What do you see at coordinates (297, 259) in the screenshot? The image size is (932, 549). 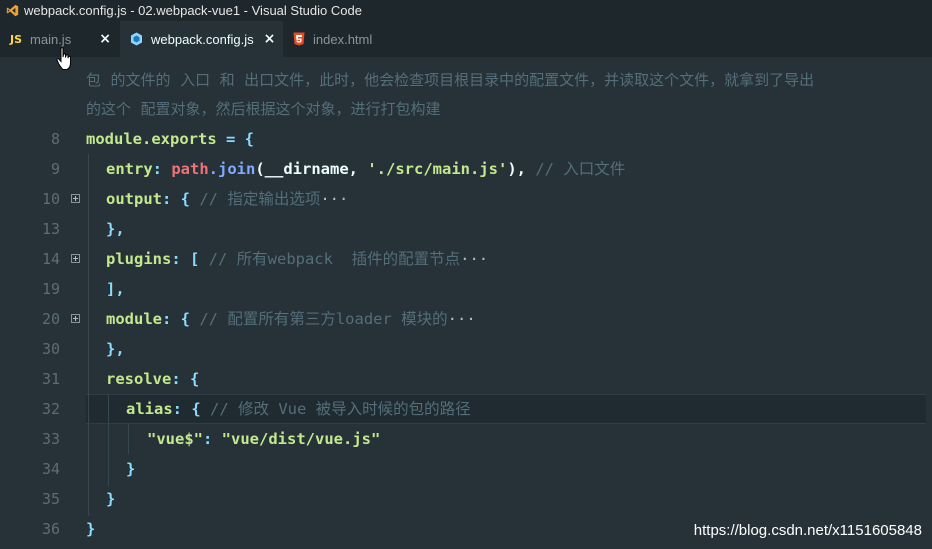 I see `code-text: plugins: [ // 所有webpack 插件的配置节点···` at bounding box center [297, 259].